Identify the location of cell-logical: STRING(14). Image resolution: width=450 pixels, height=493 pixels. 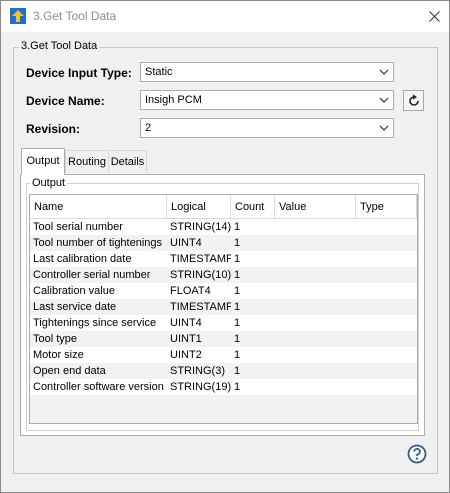
(200, 227).